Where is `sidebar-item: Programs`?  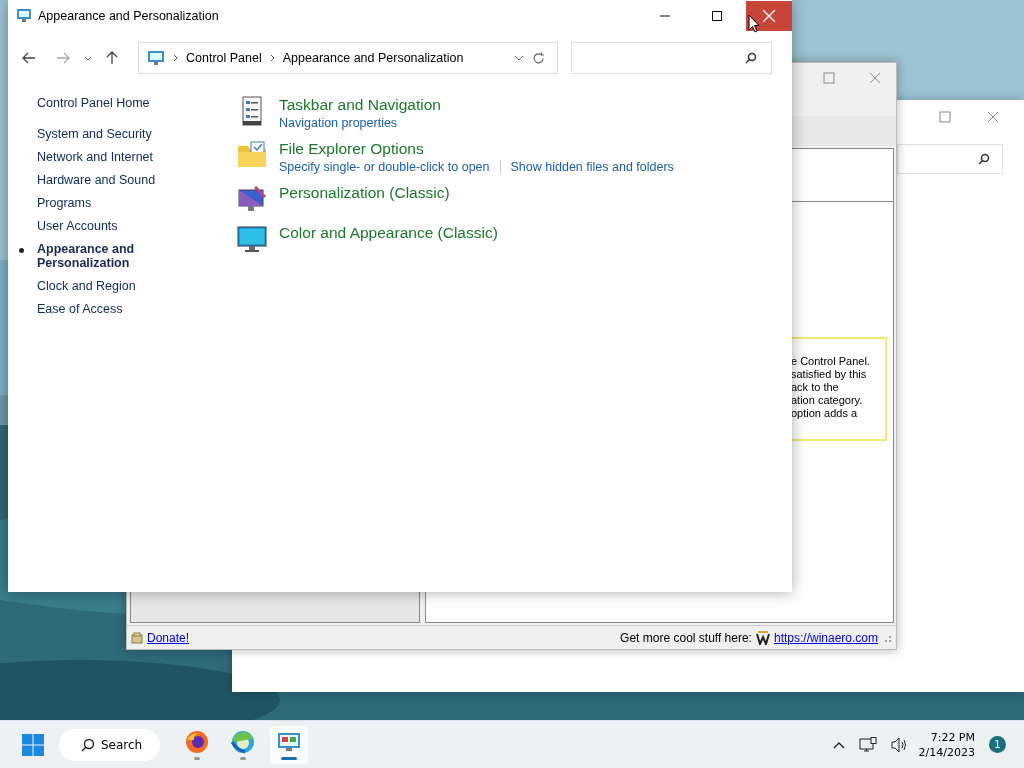
sidebar-item: Programs is located at coordinates (97, 203).